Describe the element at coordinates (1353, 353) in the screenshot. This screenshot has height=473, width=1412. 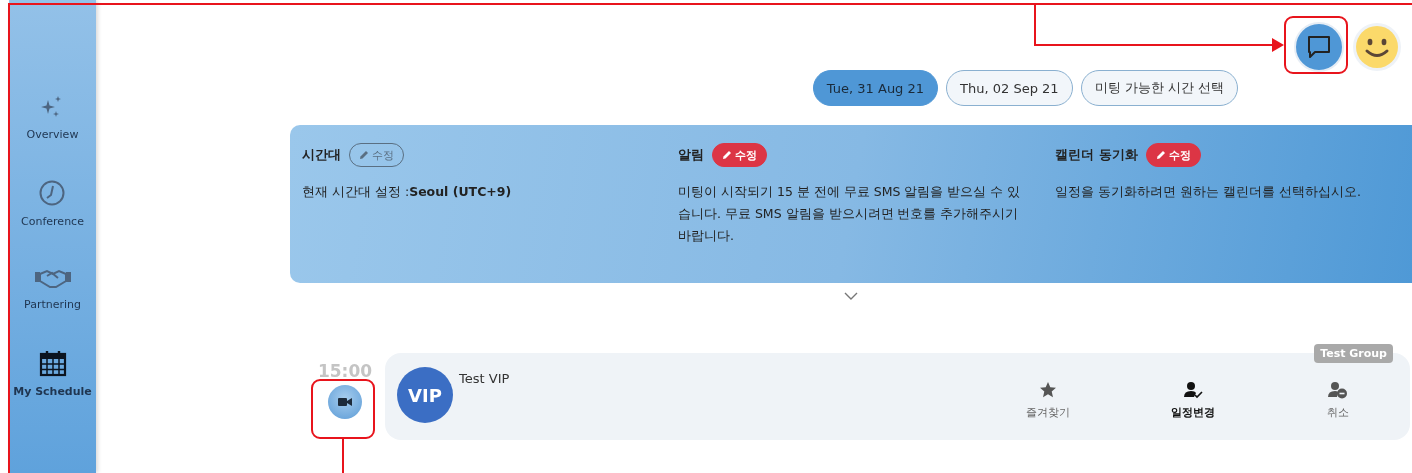
I see `group-tag: Test Group` at that location.